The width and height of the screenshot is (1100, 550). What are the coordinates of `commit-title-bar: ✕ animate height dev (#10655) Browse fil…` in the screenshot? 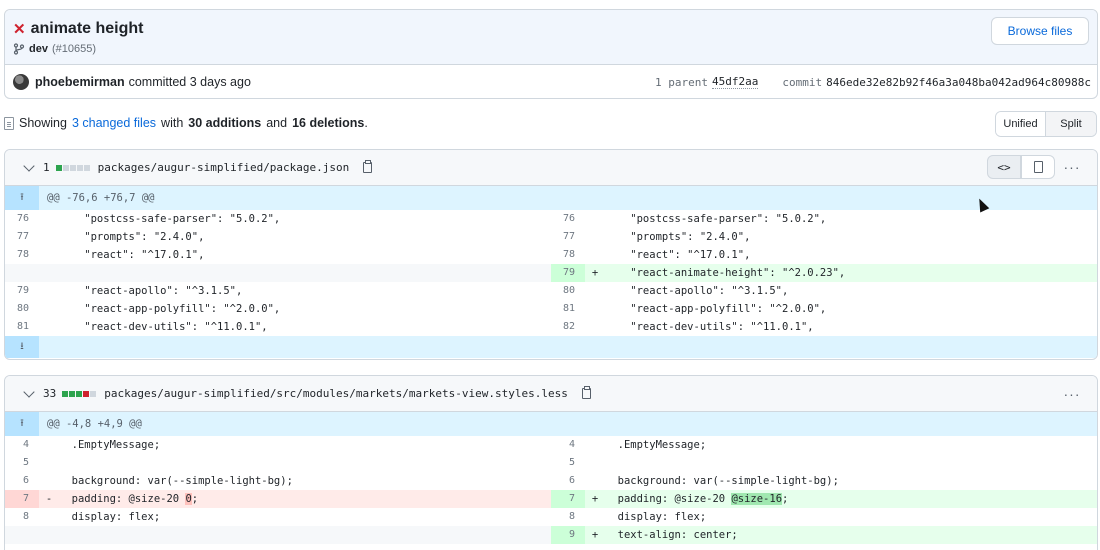 It's located at (551, 37).